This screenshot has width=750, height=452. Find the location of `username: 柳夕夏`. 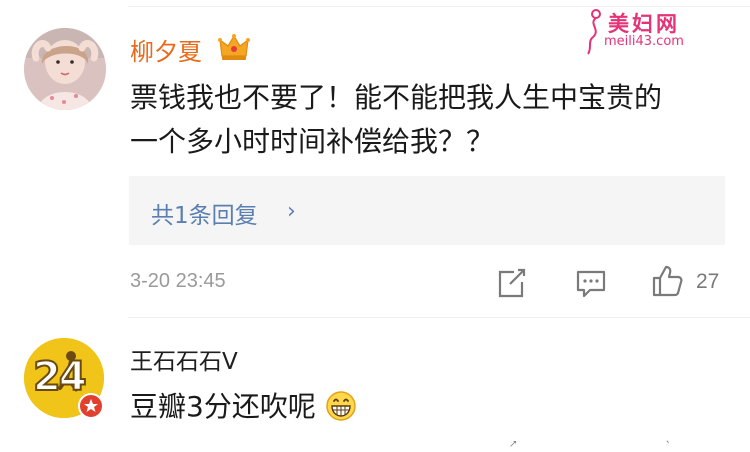

username: 柳夕夏 is located at coordinates (166, 49).